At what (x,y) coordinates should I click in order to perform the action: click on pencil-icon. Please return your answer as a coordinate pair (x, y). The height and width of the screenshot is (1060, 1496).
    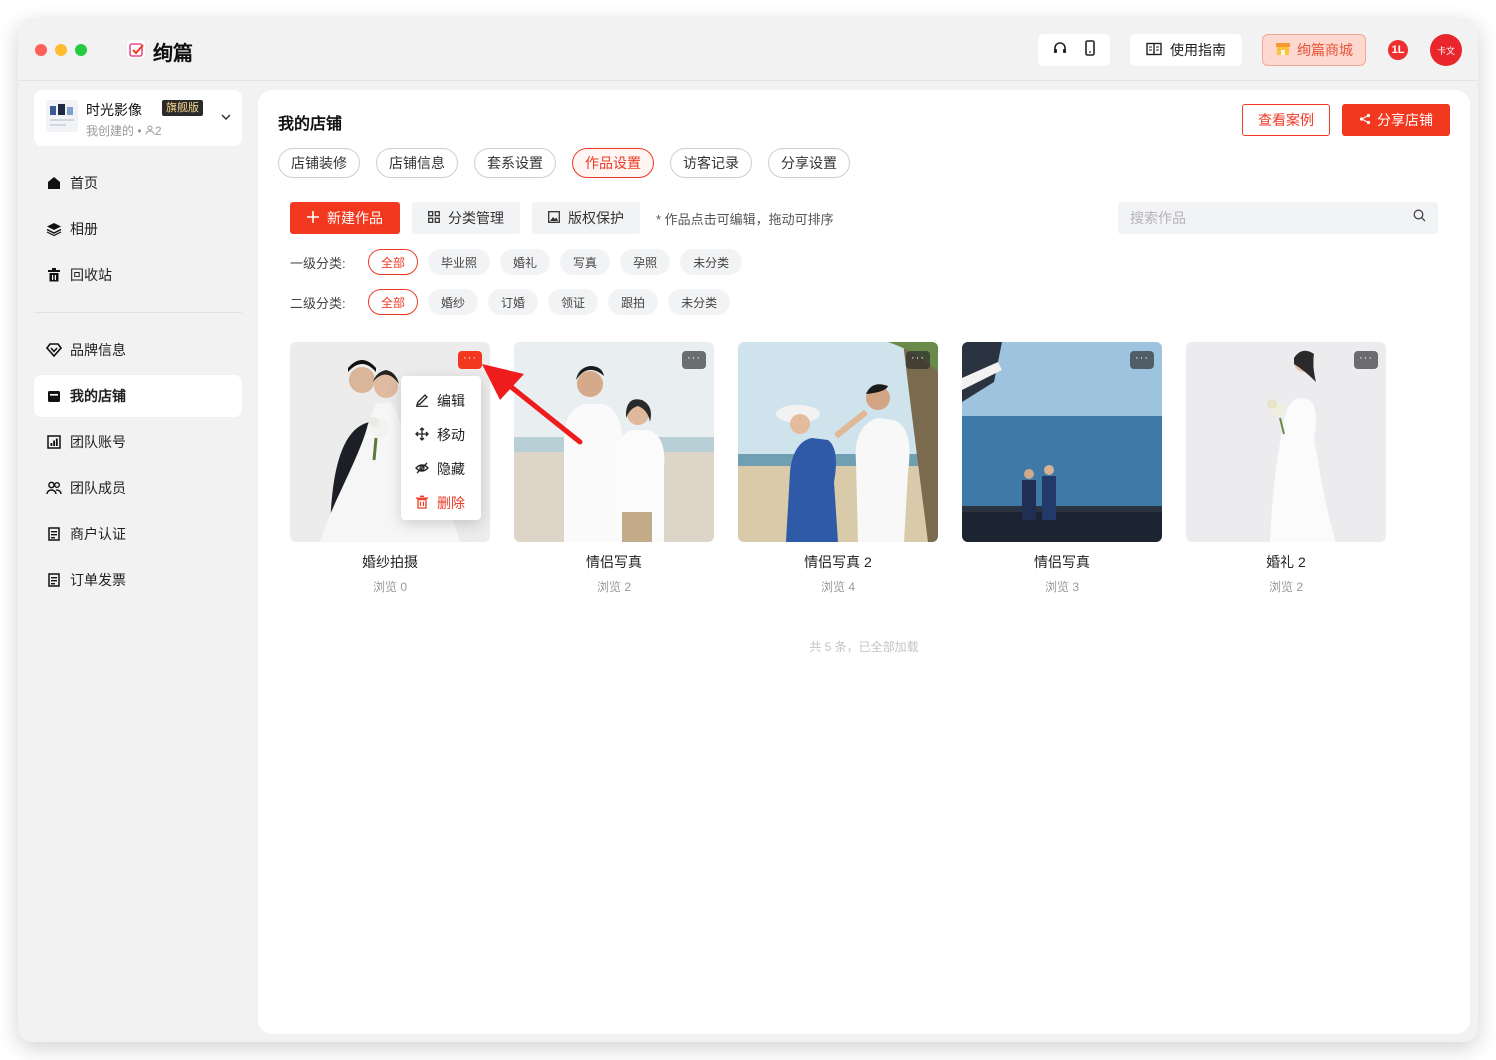
    Looking at the image, I should click on (422, 401).